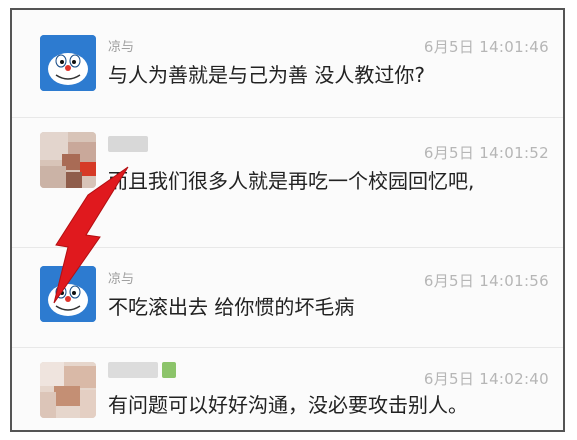 The width and height of the screenshot is (577, 440). Describe the element at coordinates (121, 47) in the screenshot. I see `sender-name: 凉与` at that location.